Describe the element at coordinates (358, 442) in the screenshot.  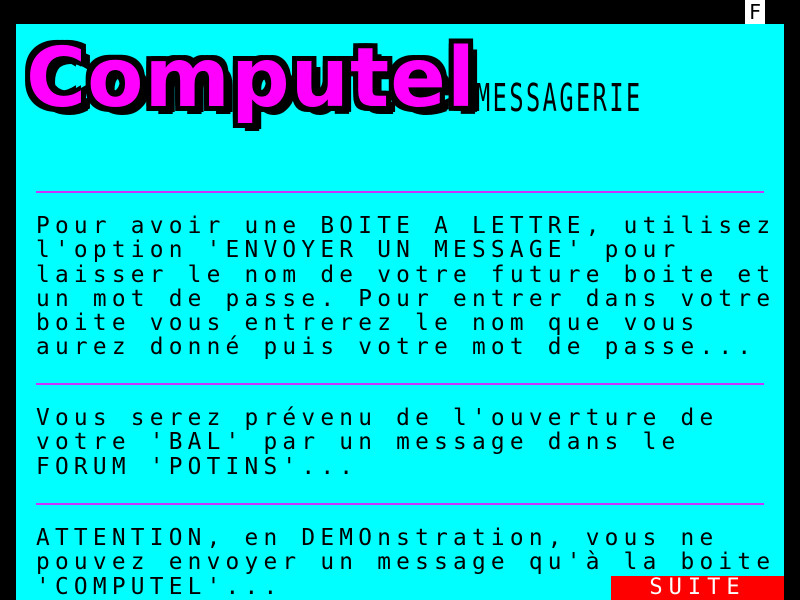
I see `text-line: votre 'BAL' par un message dans le` at that location.